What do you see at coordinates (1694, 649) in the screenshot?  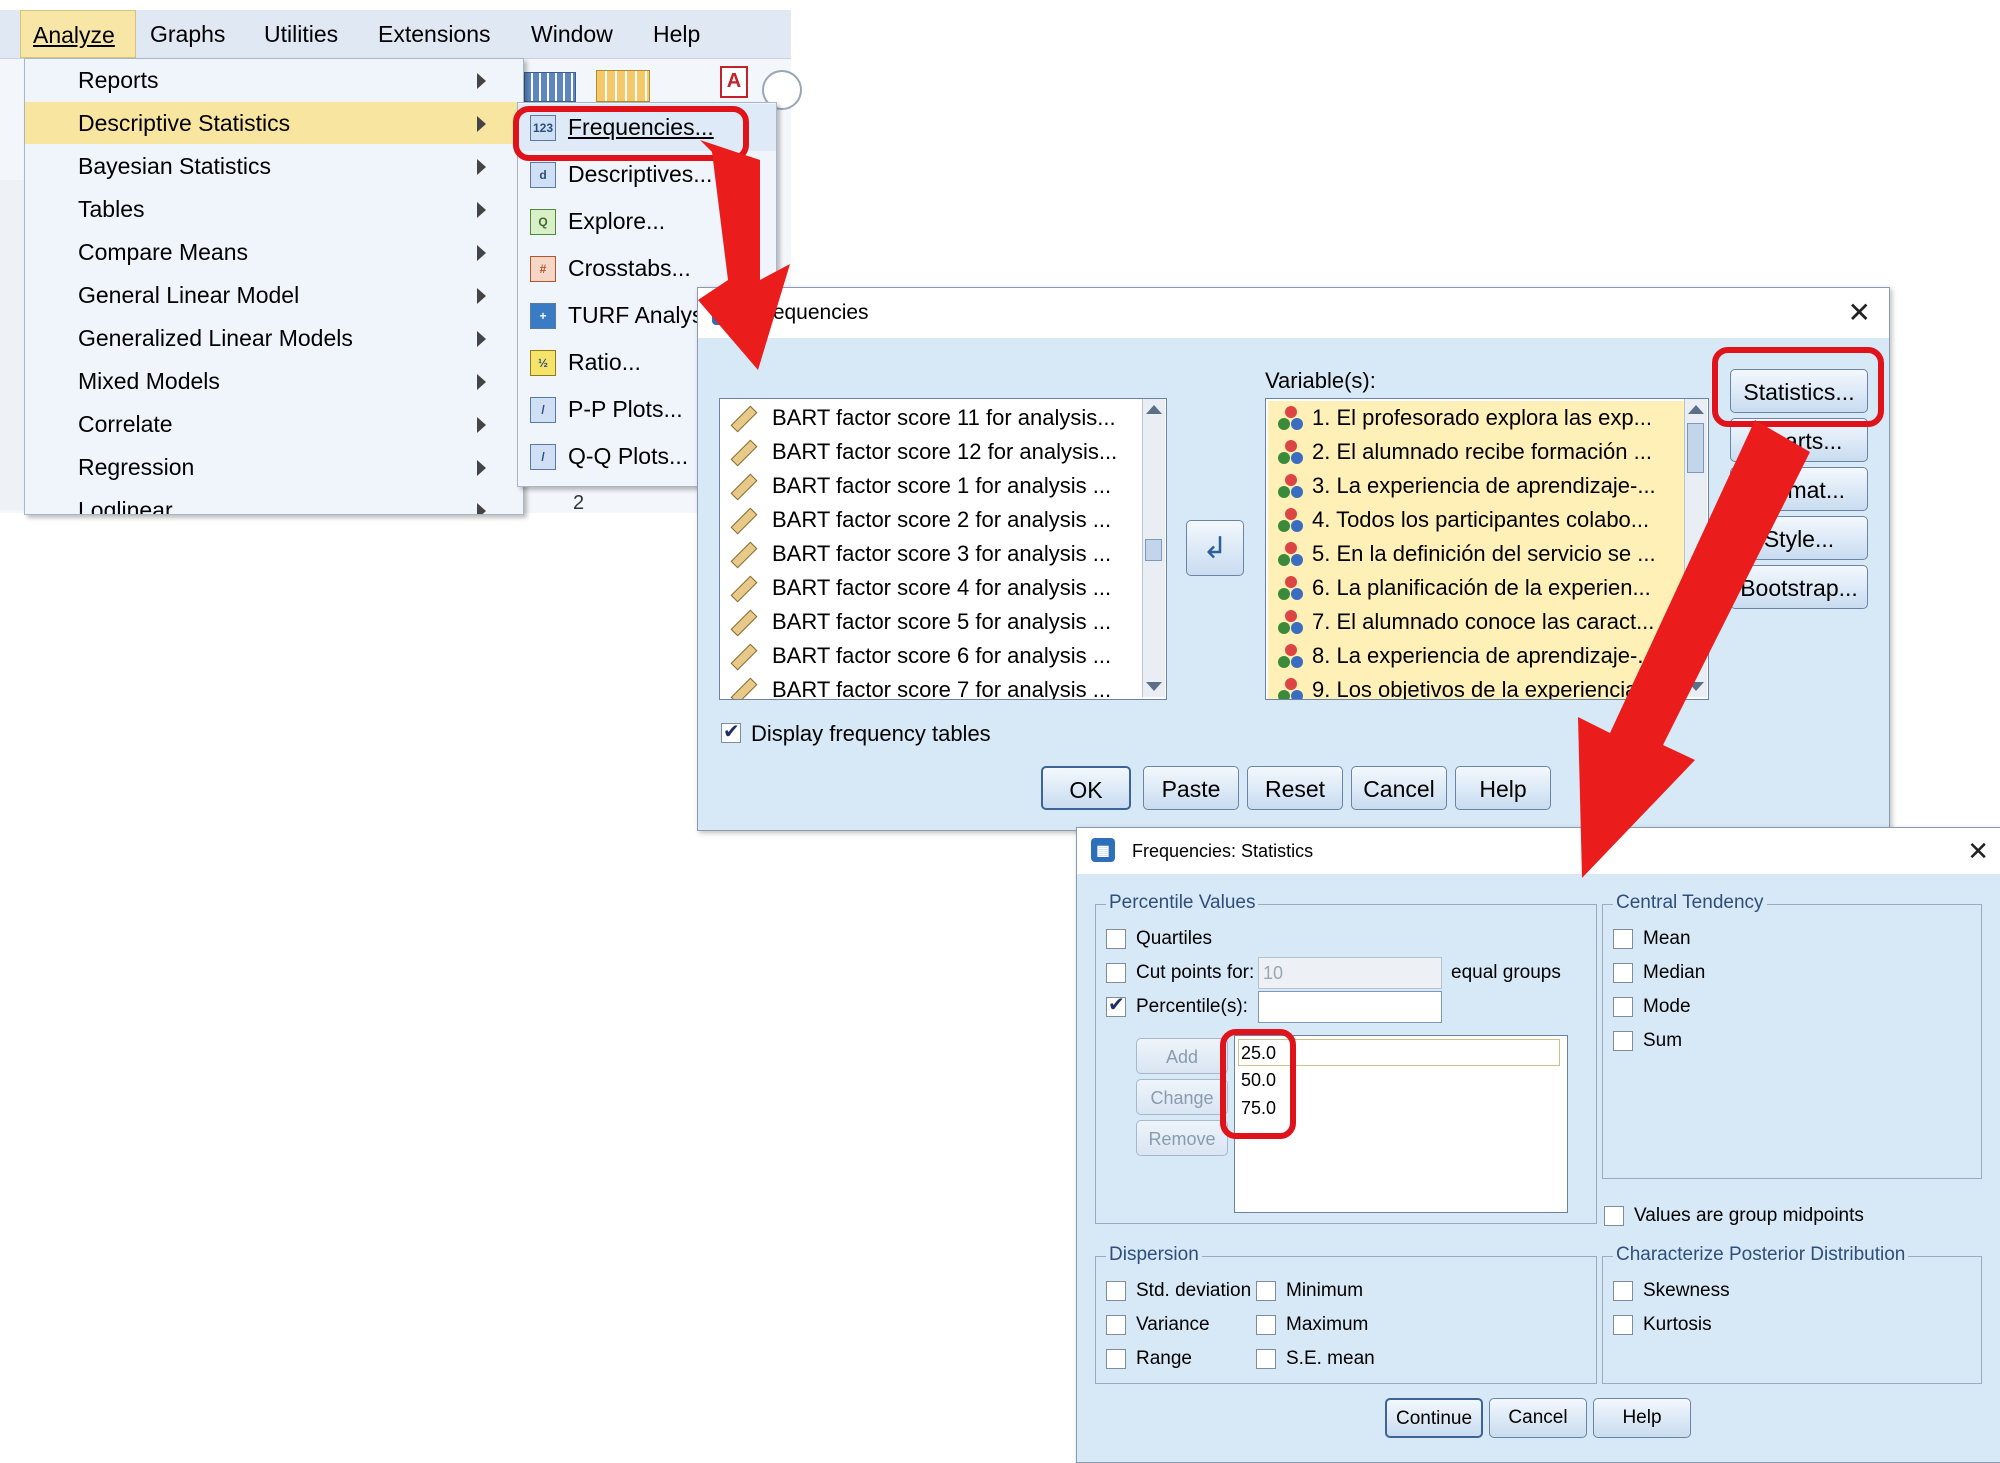 I see `arrow-to-statistics-dialog` at bounding box center [1694, 649].